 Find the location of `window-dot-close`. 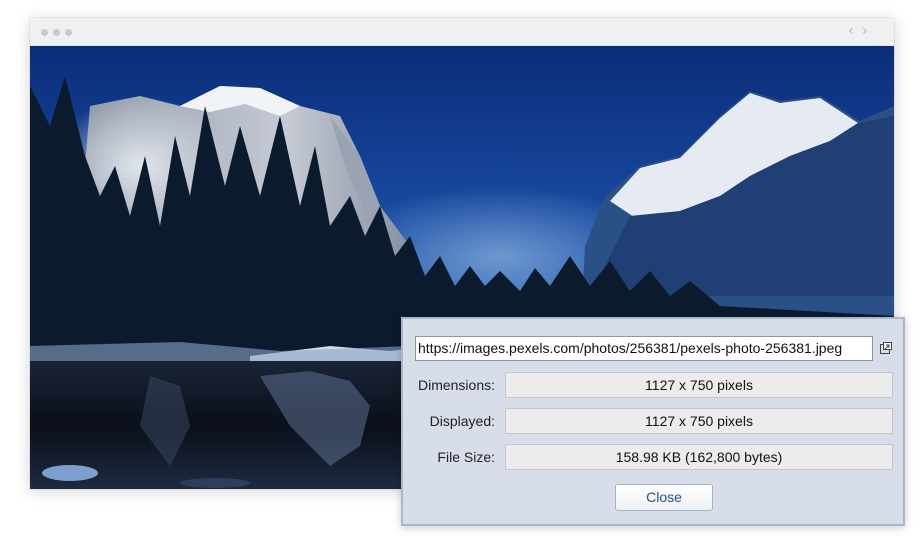

window-dot-close is located at coordinates (44, 32).